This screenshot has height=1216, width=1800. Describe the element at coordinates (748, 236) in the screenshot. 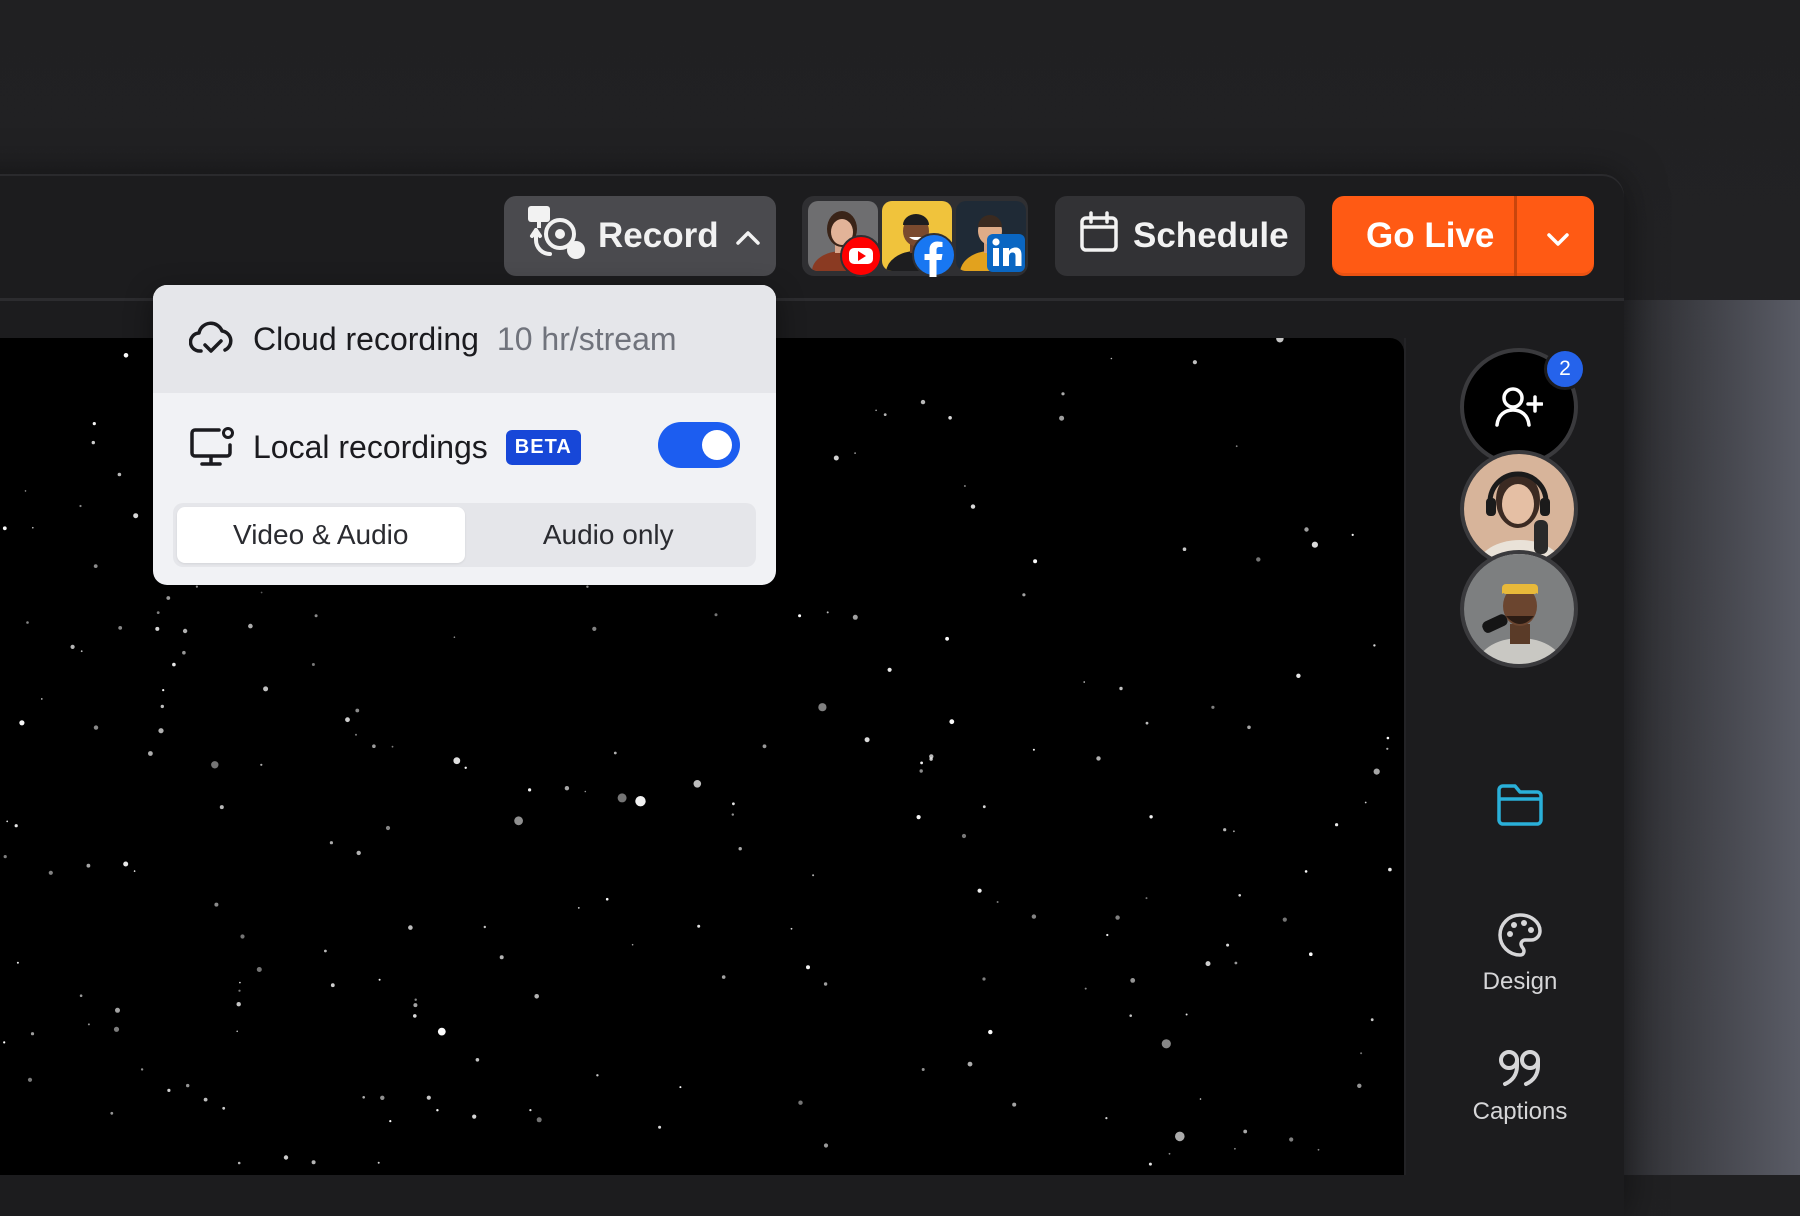

I see `chevron-up-icon` at that location.